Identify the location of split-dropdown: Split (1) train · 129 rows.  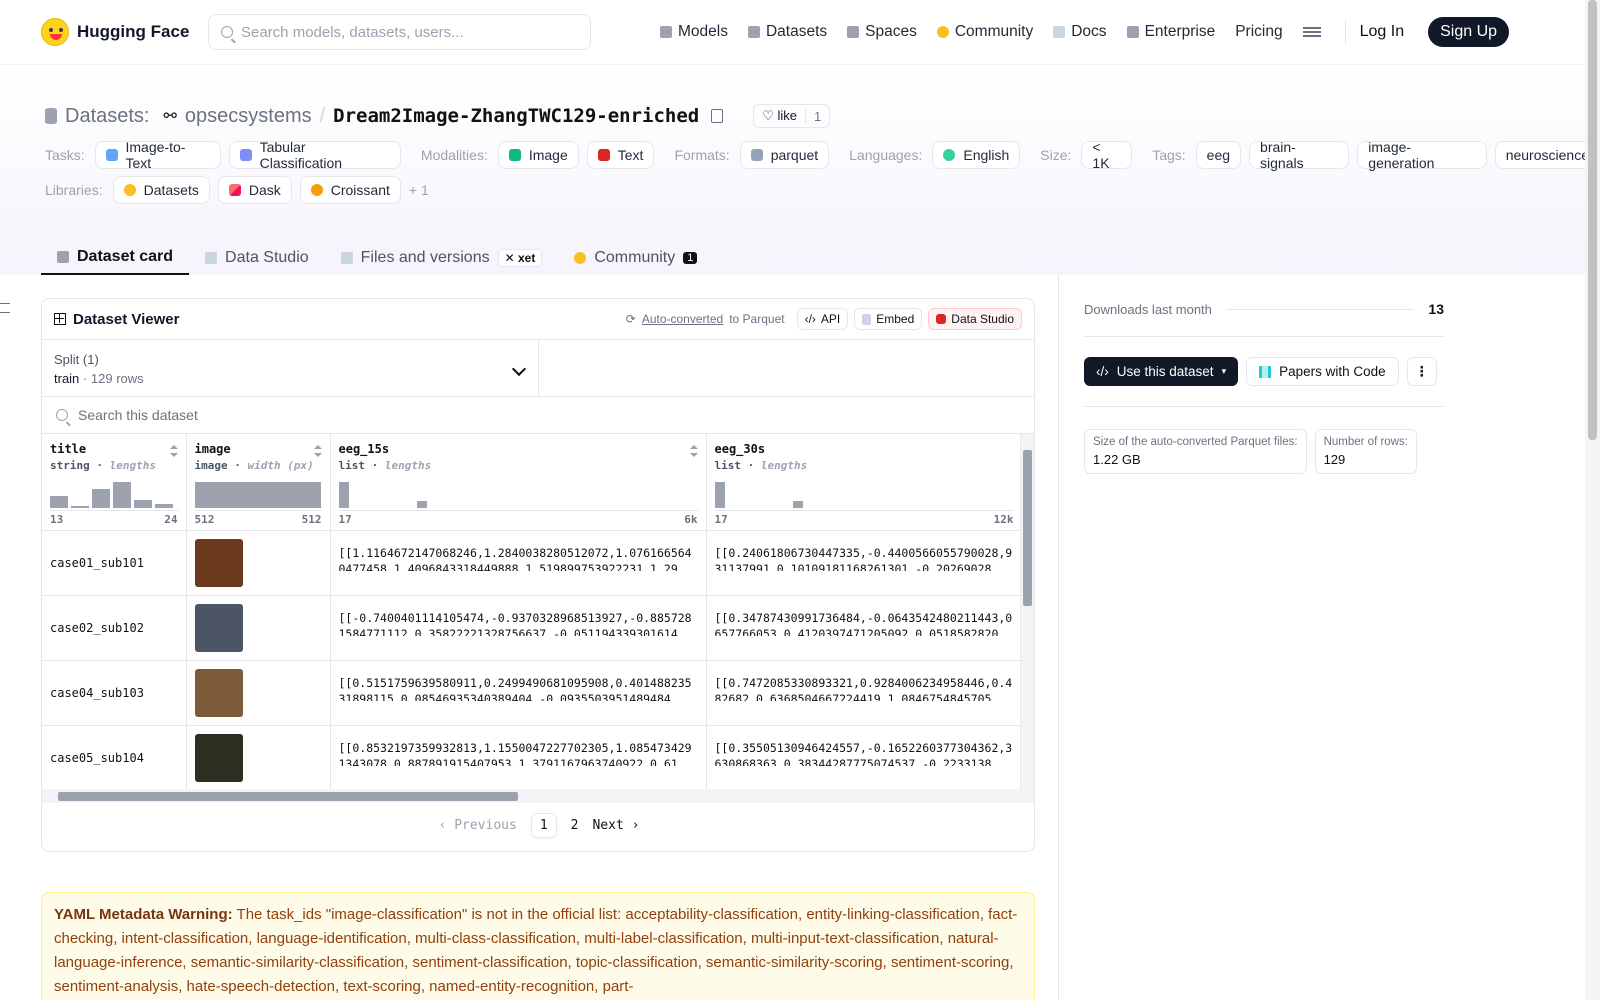
(290, 368).